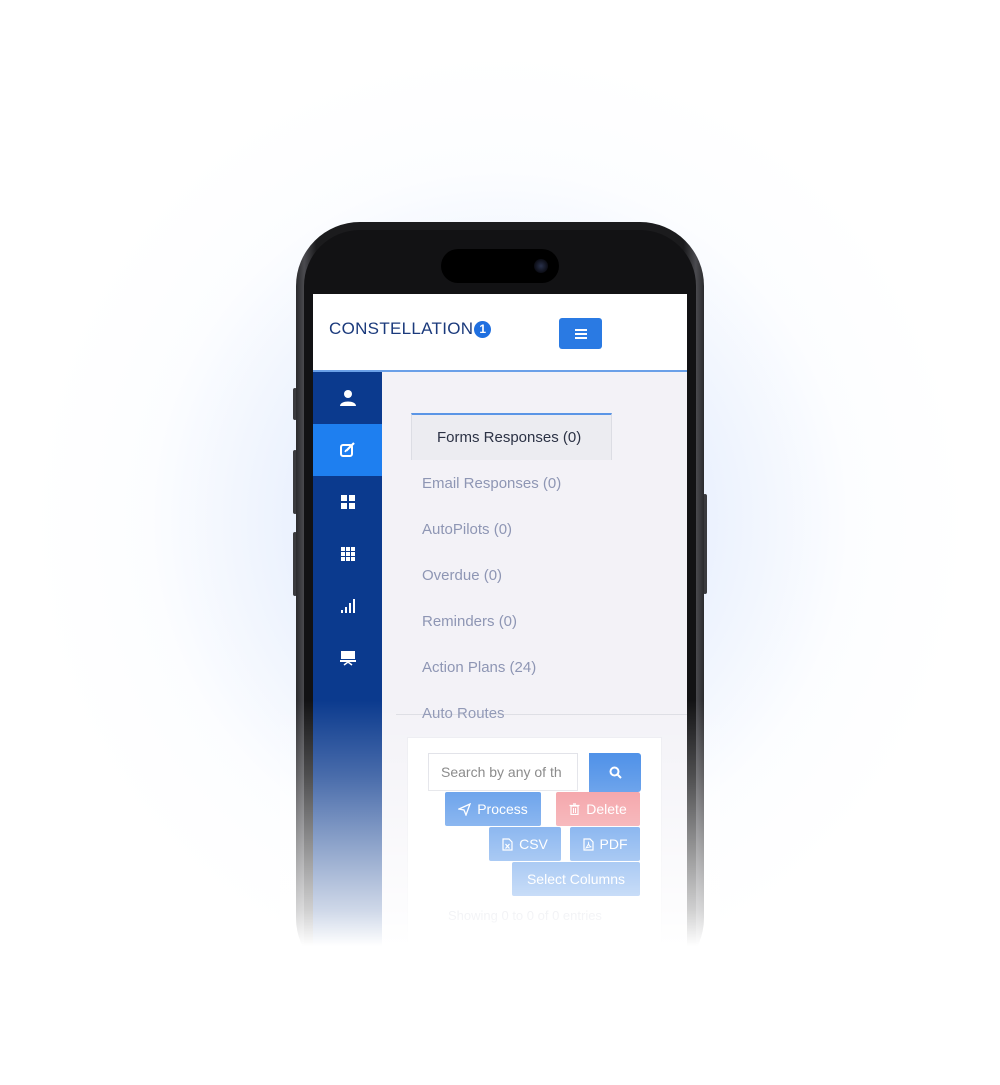 The image size is (1000, 1085). Describe the element at coordinates (483, 329) in the screenshot. I see `brand-badge: 1` at that location.